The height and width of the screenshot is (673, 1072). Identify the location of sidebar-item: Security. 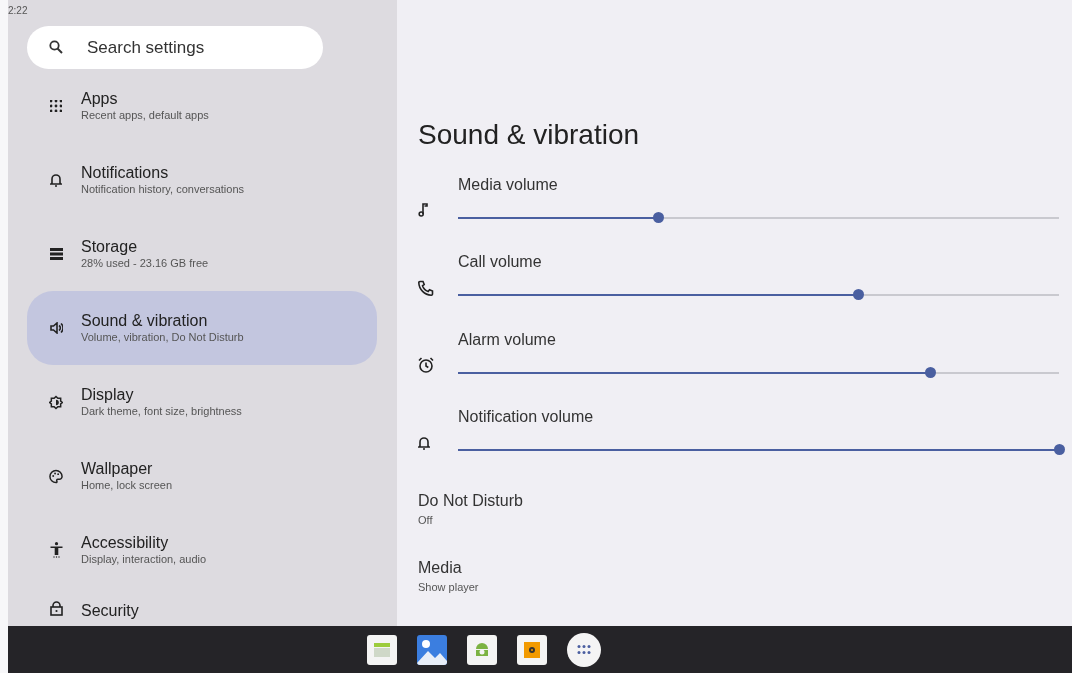
(202, 606).